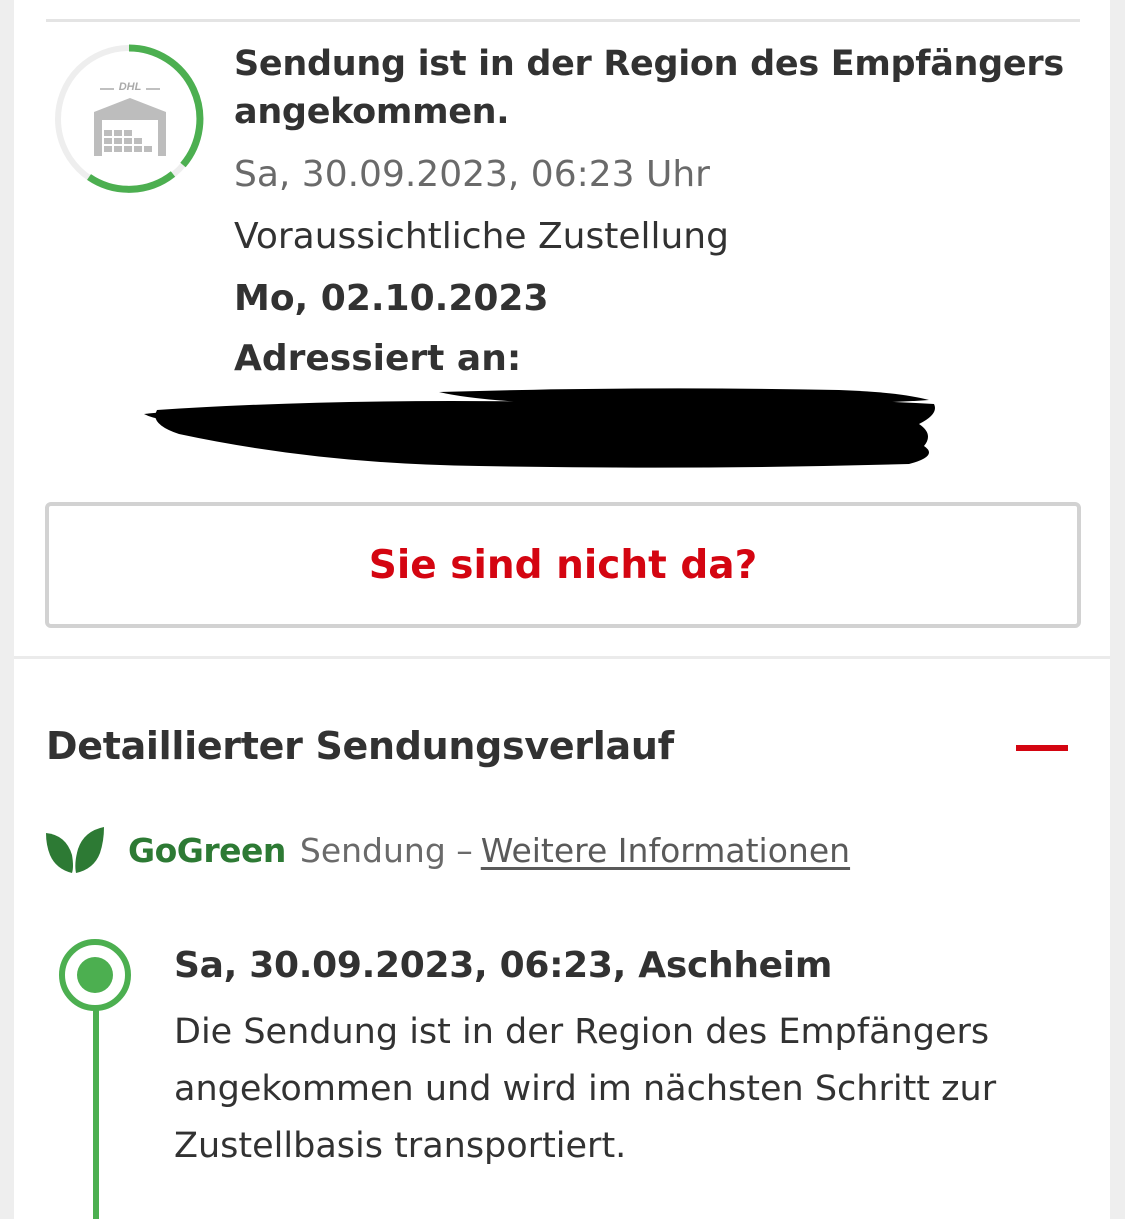 The height and width of the screenshot is (1219, 1125). I want to click on eta-label: Voraussichtliche Zustellung, so click(481, 236).